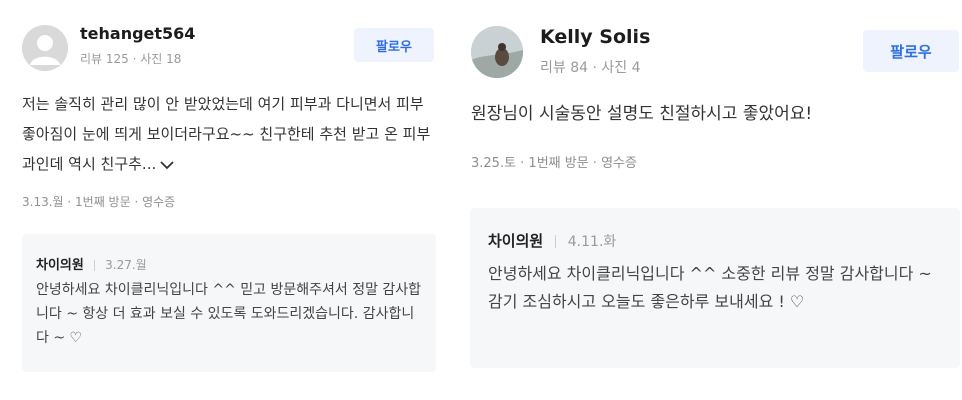  Describe the element at coordinates (595, 37) in the screenshot. I see `username: Kelly Solis` at that location.